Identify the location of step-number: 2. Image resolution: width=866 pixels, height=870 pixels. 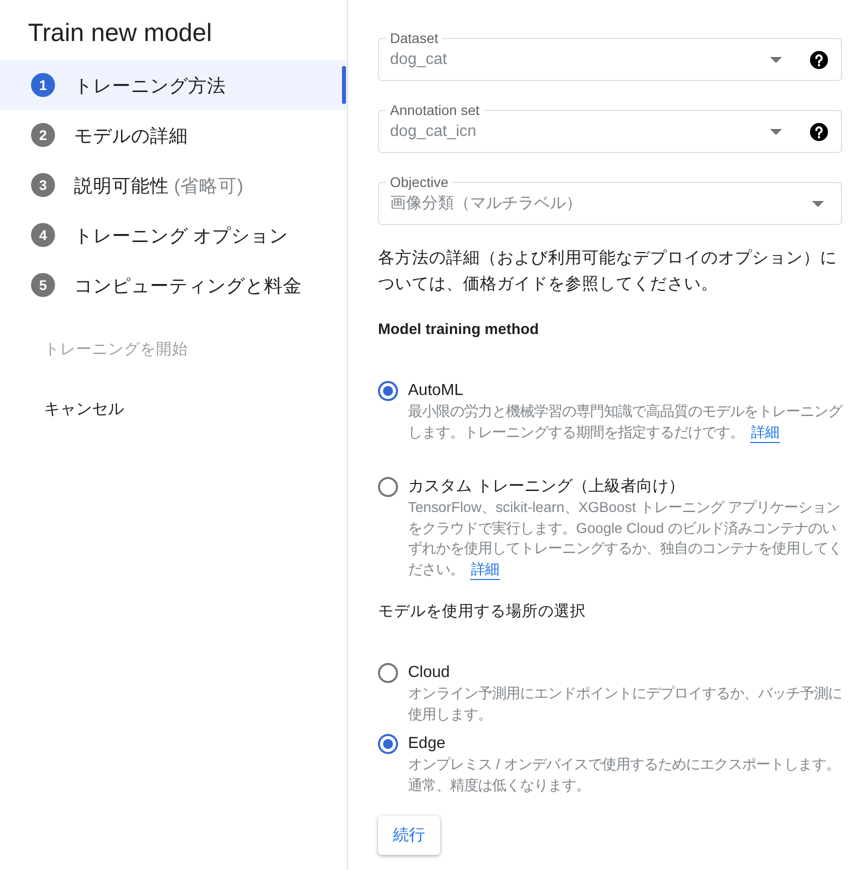
(43, 135).